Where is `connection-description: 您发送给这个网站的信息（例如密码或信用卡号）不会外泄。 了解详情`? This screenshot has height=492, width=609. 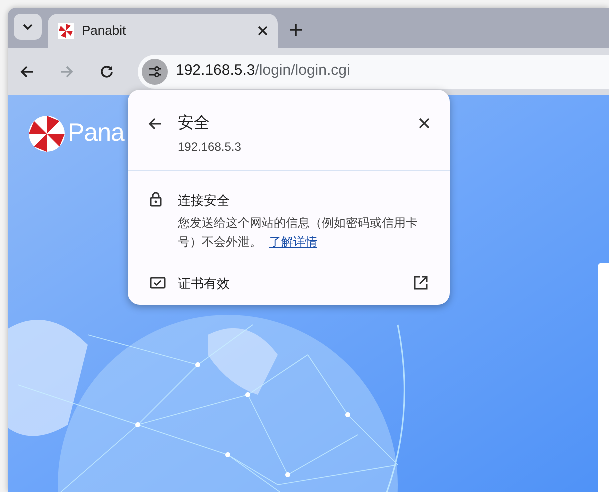
connection-description: 您发送给这个网站的信息（例如密码或信用卡号）不会外泄。 了解详情 is located at coordinates (298, 232).